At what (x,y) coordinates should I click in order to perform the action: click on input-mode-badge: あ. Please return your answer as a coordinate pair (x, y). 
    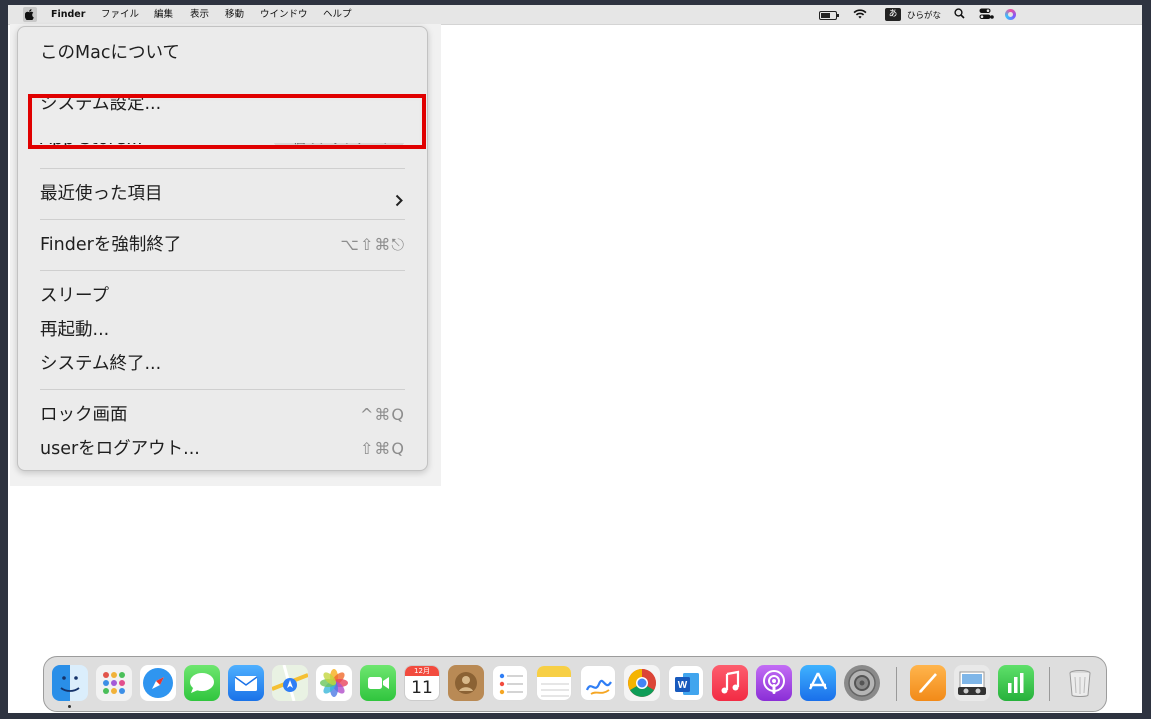
    Looking at the image, I should click on (893, 14).